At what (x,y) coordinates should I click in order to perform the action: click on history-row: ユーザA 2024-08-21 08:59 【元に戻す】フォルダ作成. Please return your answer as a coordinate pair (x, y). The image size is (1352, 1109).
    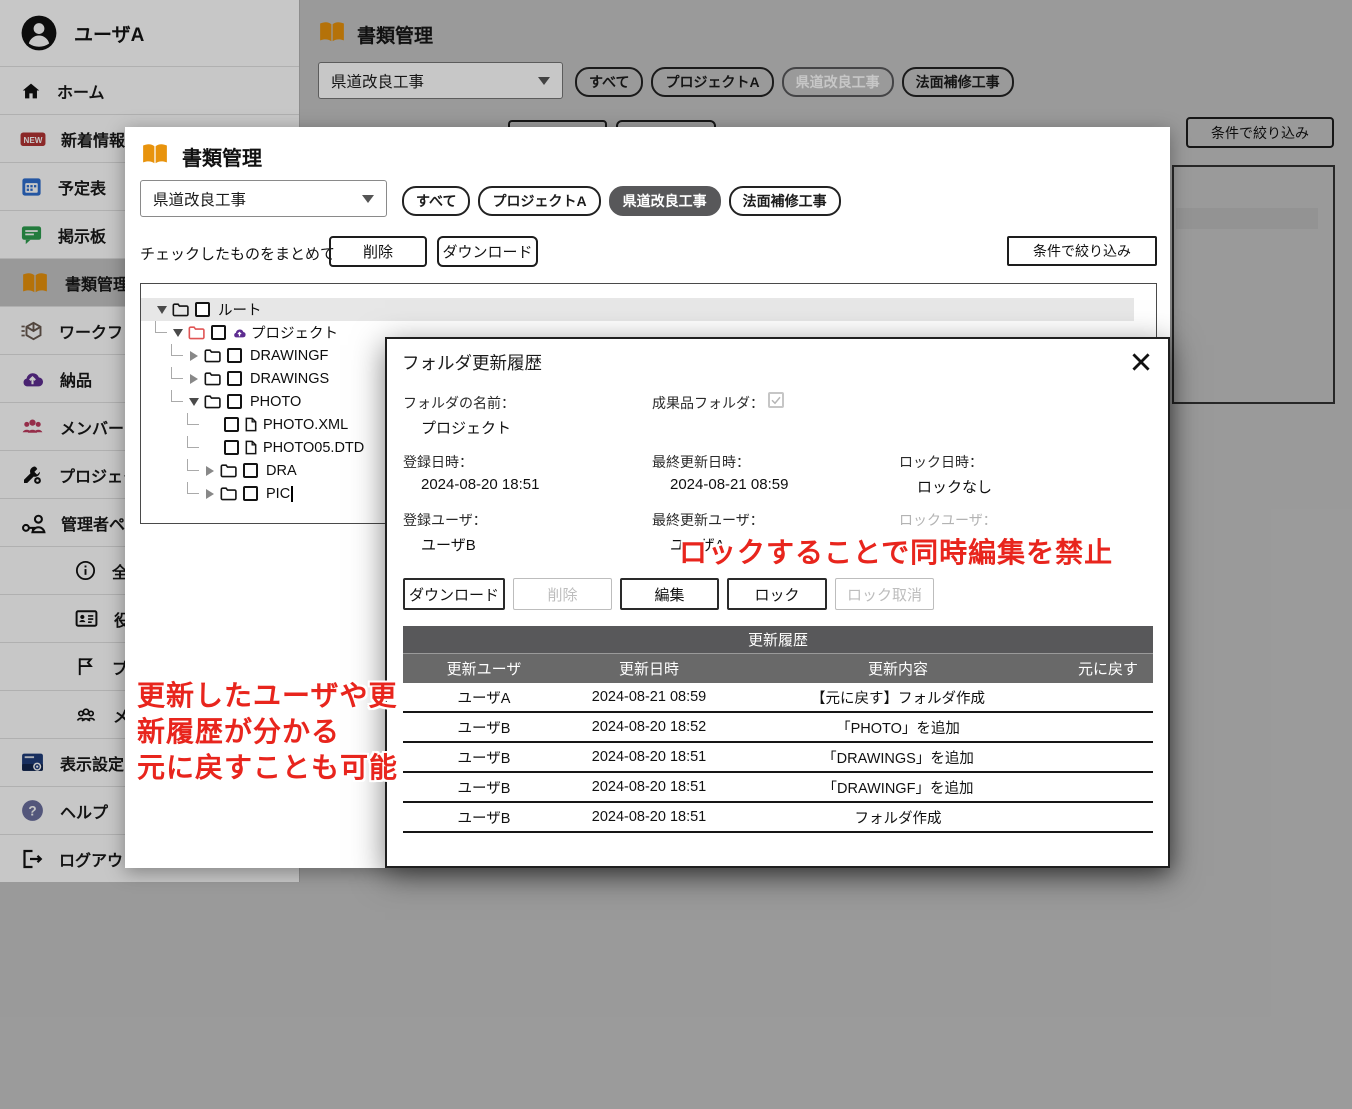
    Looking at the image, I should click on (778, 698).